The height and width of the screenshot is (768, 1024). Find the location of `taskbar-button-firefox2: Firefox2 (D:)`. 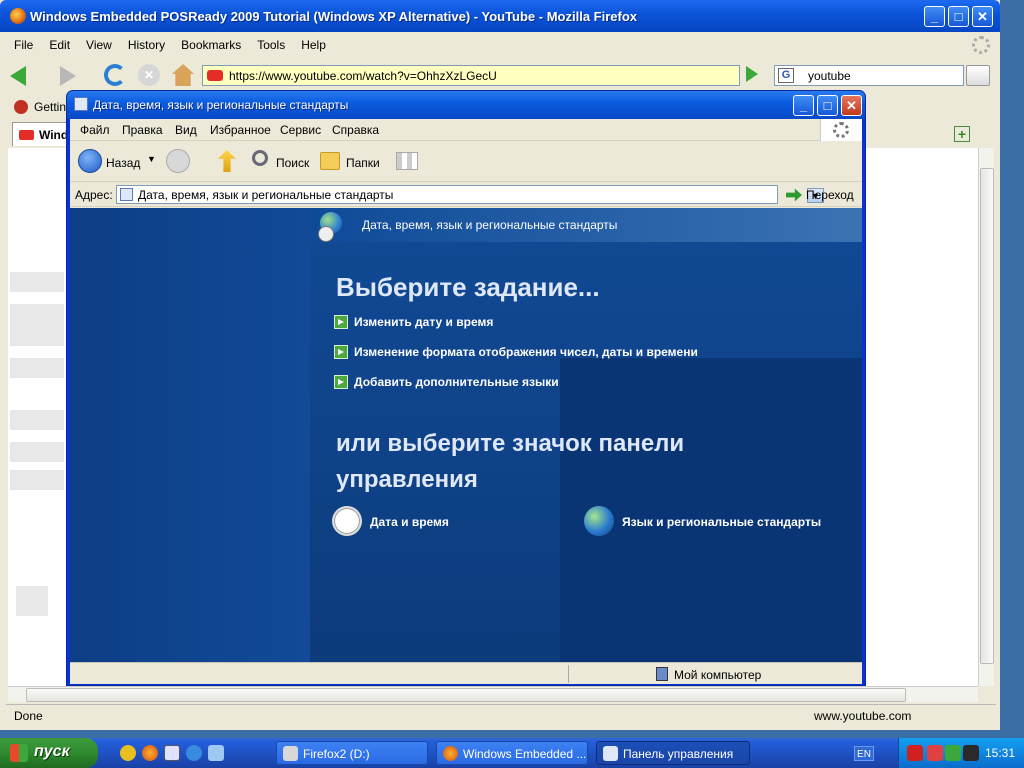

taskbar-button-firefox2: Firefox2 (D:) is located at coordinates (352, 753).